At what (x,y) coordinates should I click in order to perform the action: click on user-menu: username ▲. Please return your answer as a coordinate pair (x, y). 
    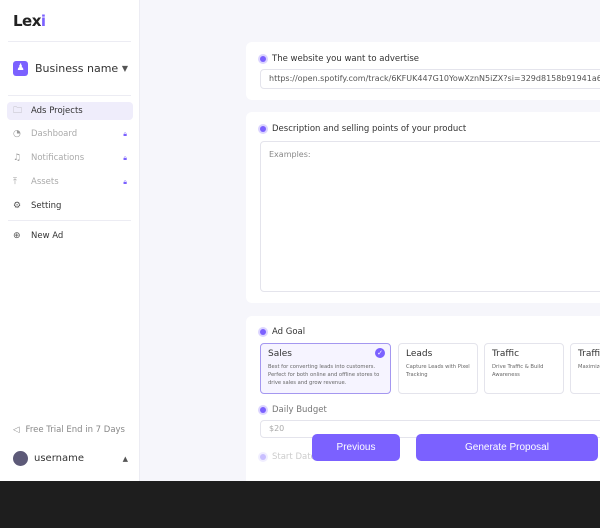
    Looking at the image, I should click on (70, 458).